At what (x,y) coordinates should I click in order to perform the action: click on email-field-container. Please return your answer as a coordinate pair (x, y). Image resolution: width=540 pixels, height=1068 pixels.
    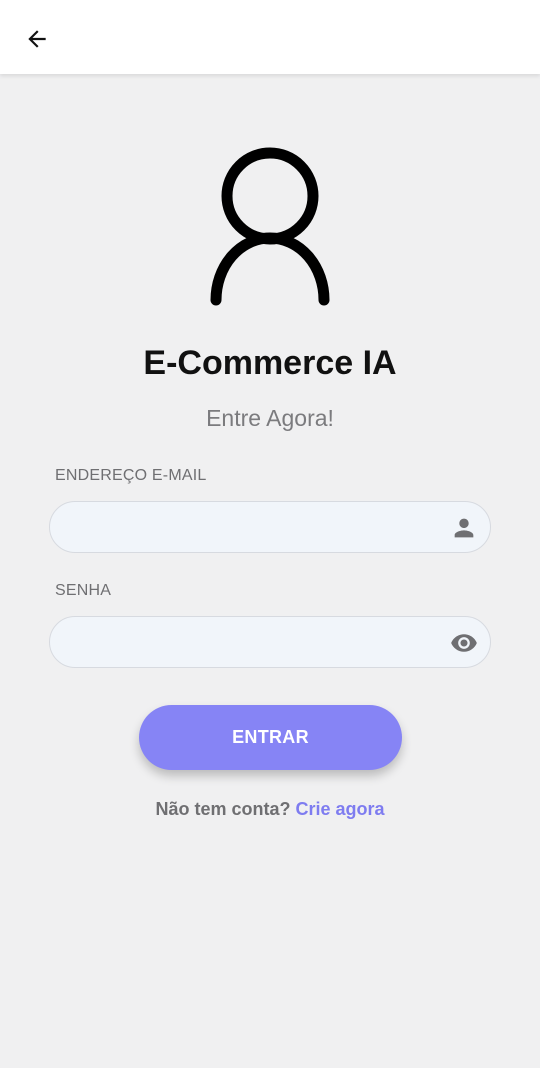
    Looking at the image, I should click on (270, 527).